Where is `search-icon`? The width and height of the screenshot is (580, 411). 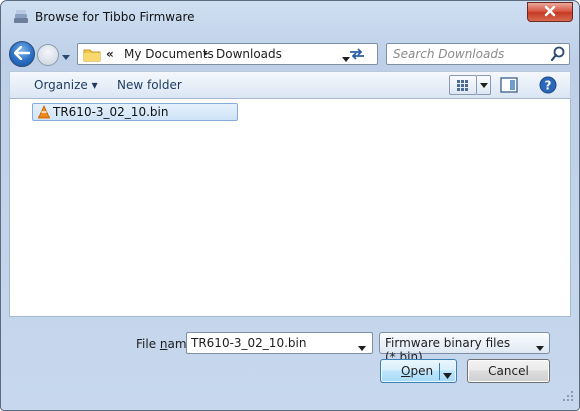 search-icon is located at coordinates (557, 55).